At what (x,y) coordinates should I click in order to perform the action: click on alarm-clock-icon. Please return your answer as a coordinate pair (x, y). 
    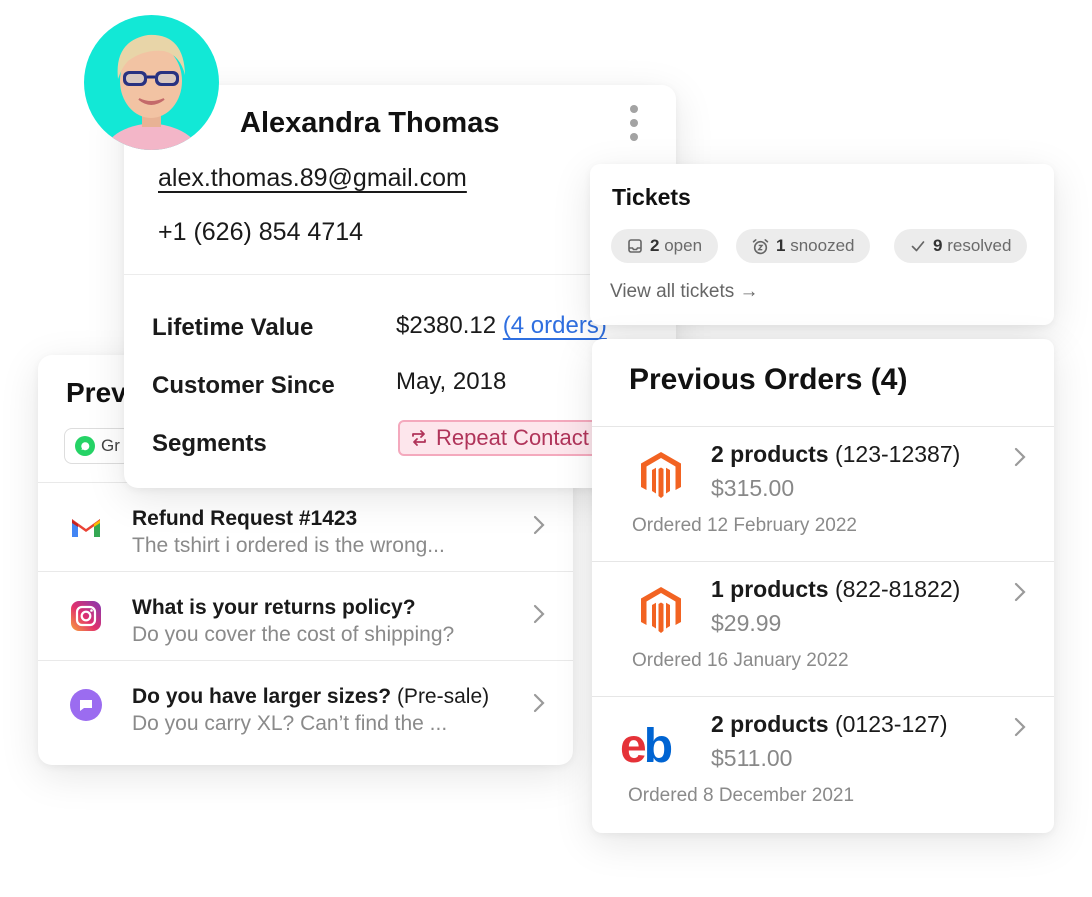
    Looking at the image, I should click on (760, 246).